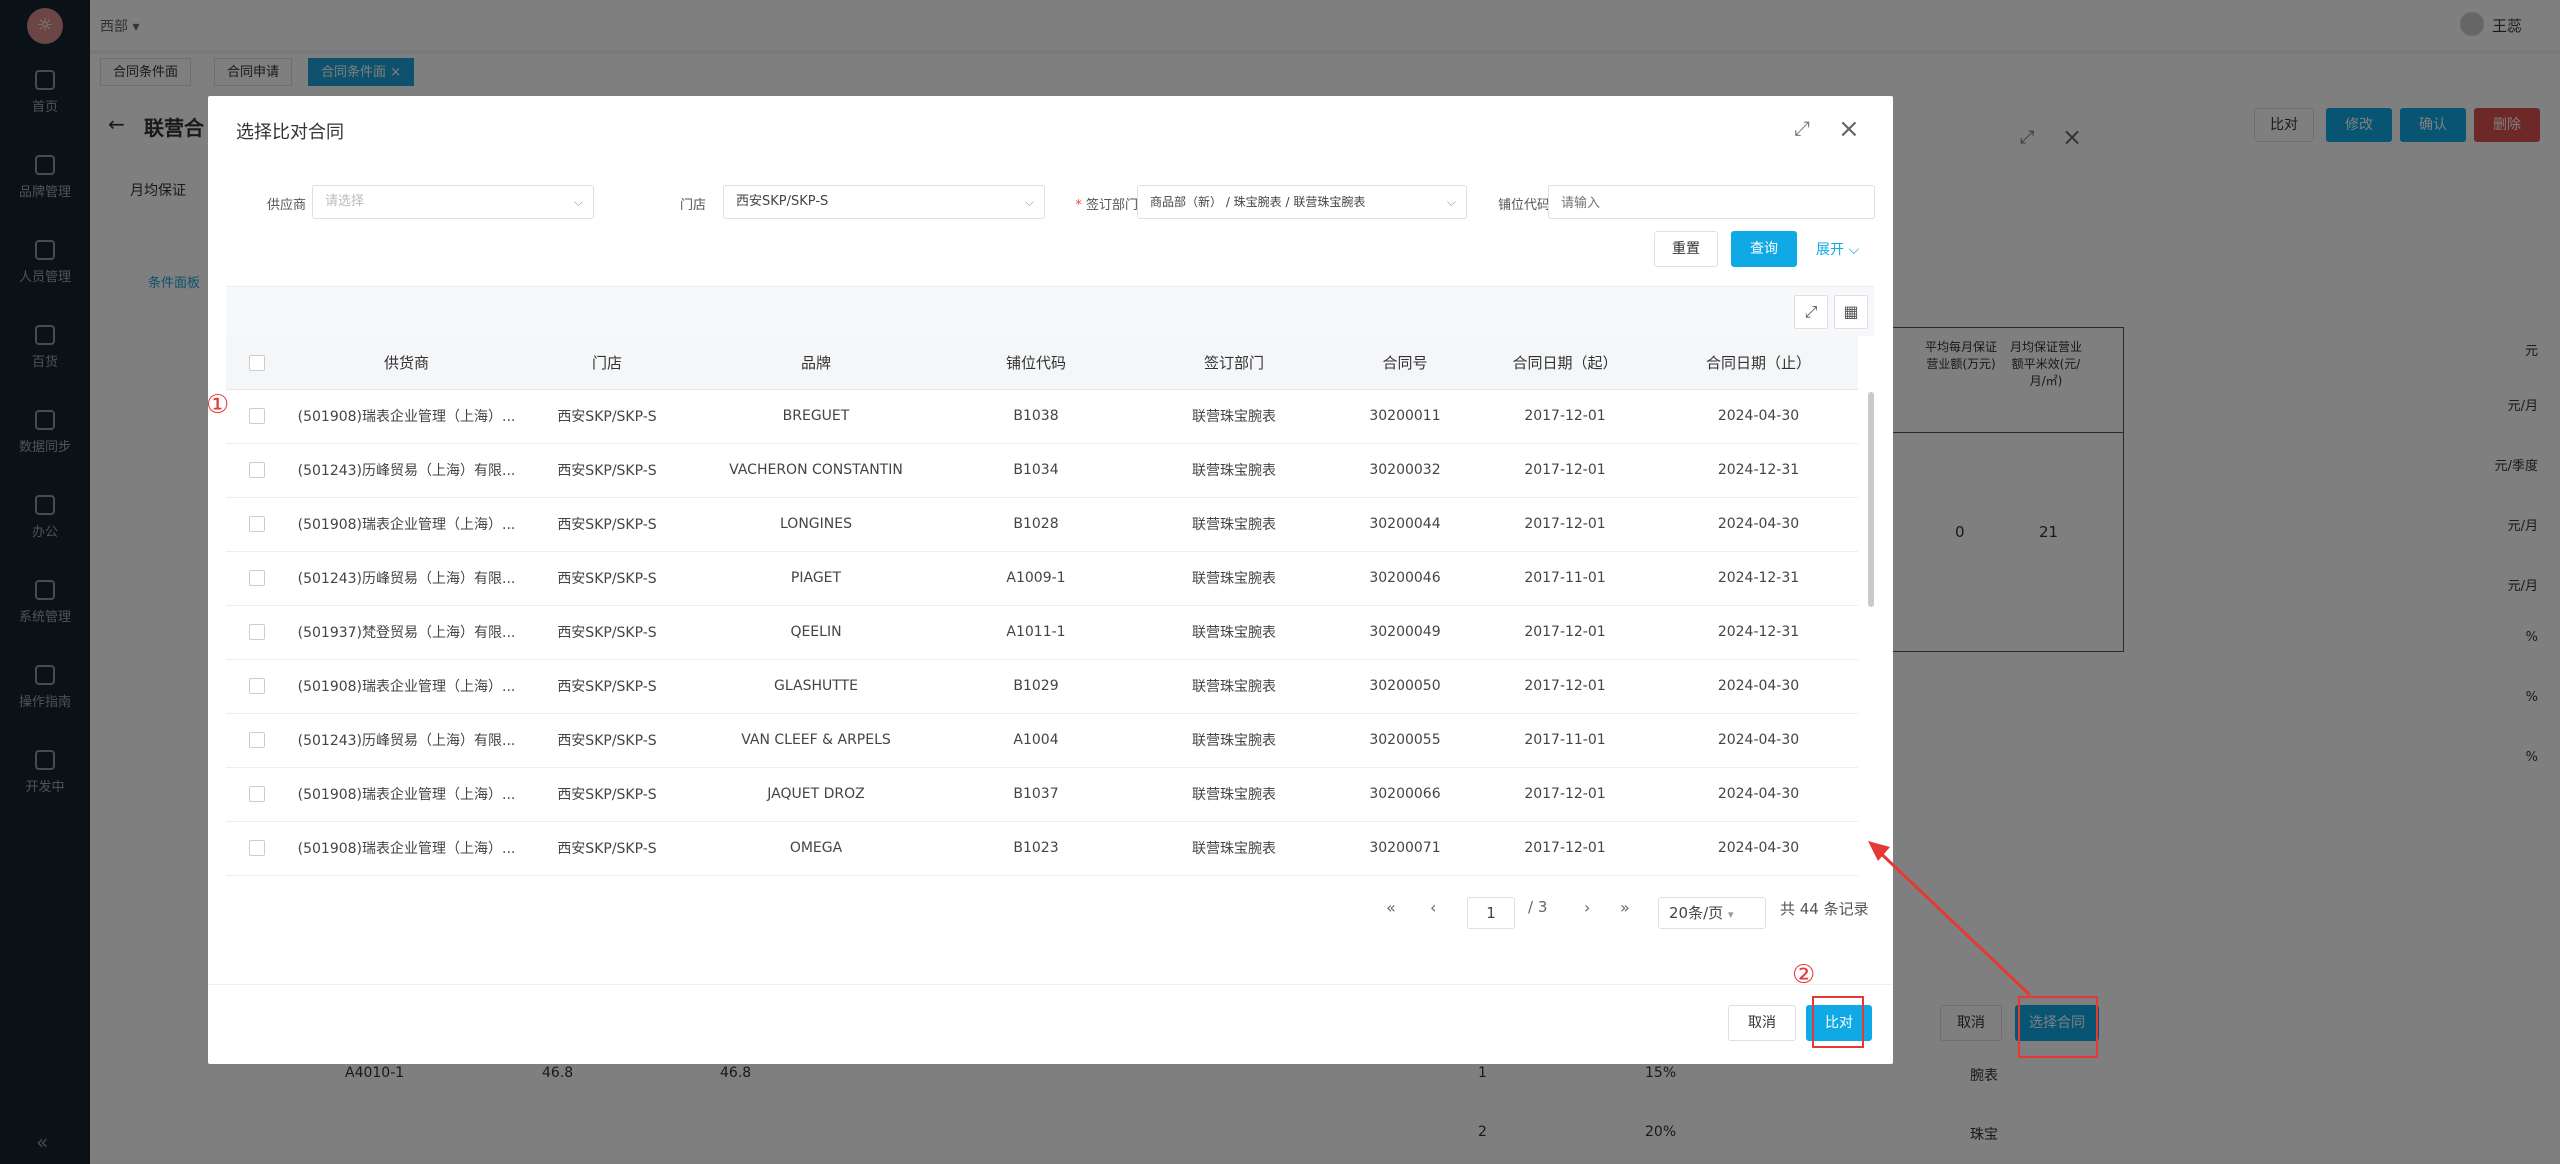 The height and width of the screenshot is (1164, 2560). I want to click on table-cell: A1004, so click(1036, 740).